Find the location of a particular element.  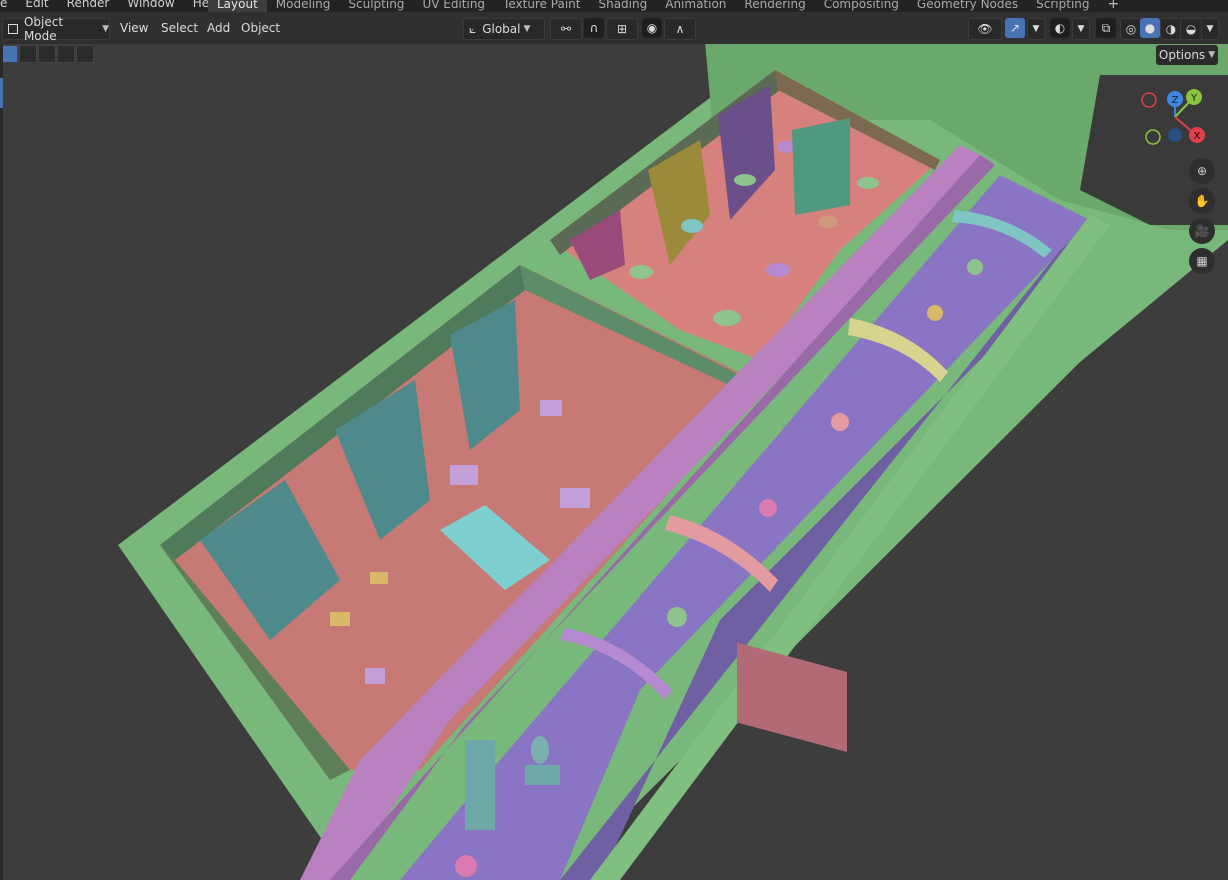

mode-label: Object Mode is located at coordinates (43, 29).